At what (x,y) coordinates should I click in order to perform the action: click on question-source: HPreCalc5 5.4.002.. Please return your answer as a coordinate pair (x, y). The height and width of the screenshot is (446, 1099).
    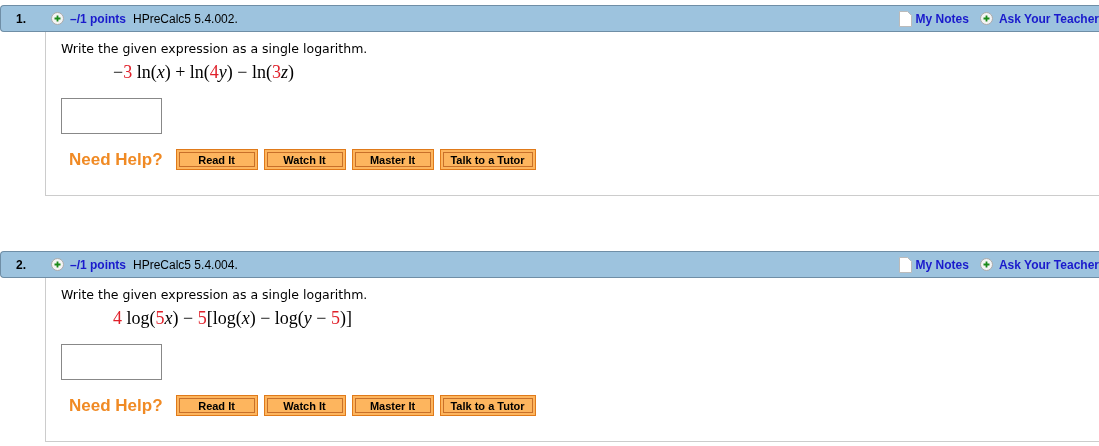
    Looking at the image, I should click on (185, 18).